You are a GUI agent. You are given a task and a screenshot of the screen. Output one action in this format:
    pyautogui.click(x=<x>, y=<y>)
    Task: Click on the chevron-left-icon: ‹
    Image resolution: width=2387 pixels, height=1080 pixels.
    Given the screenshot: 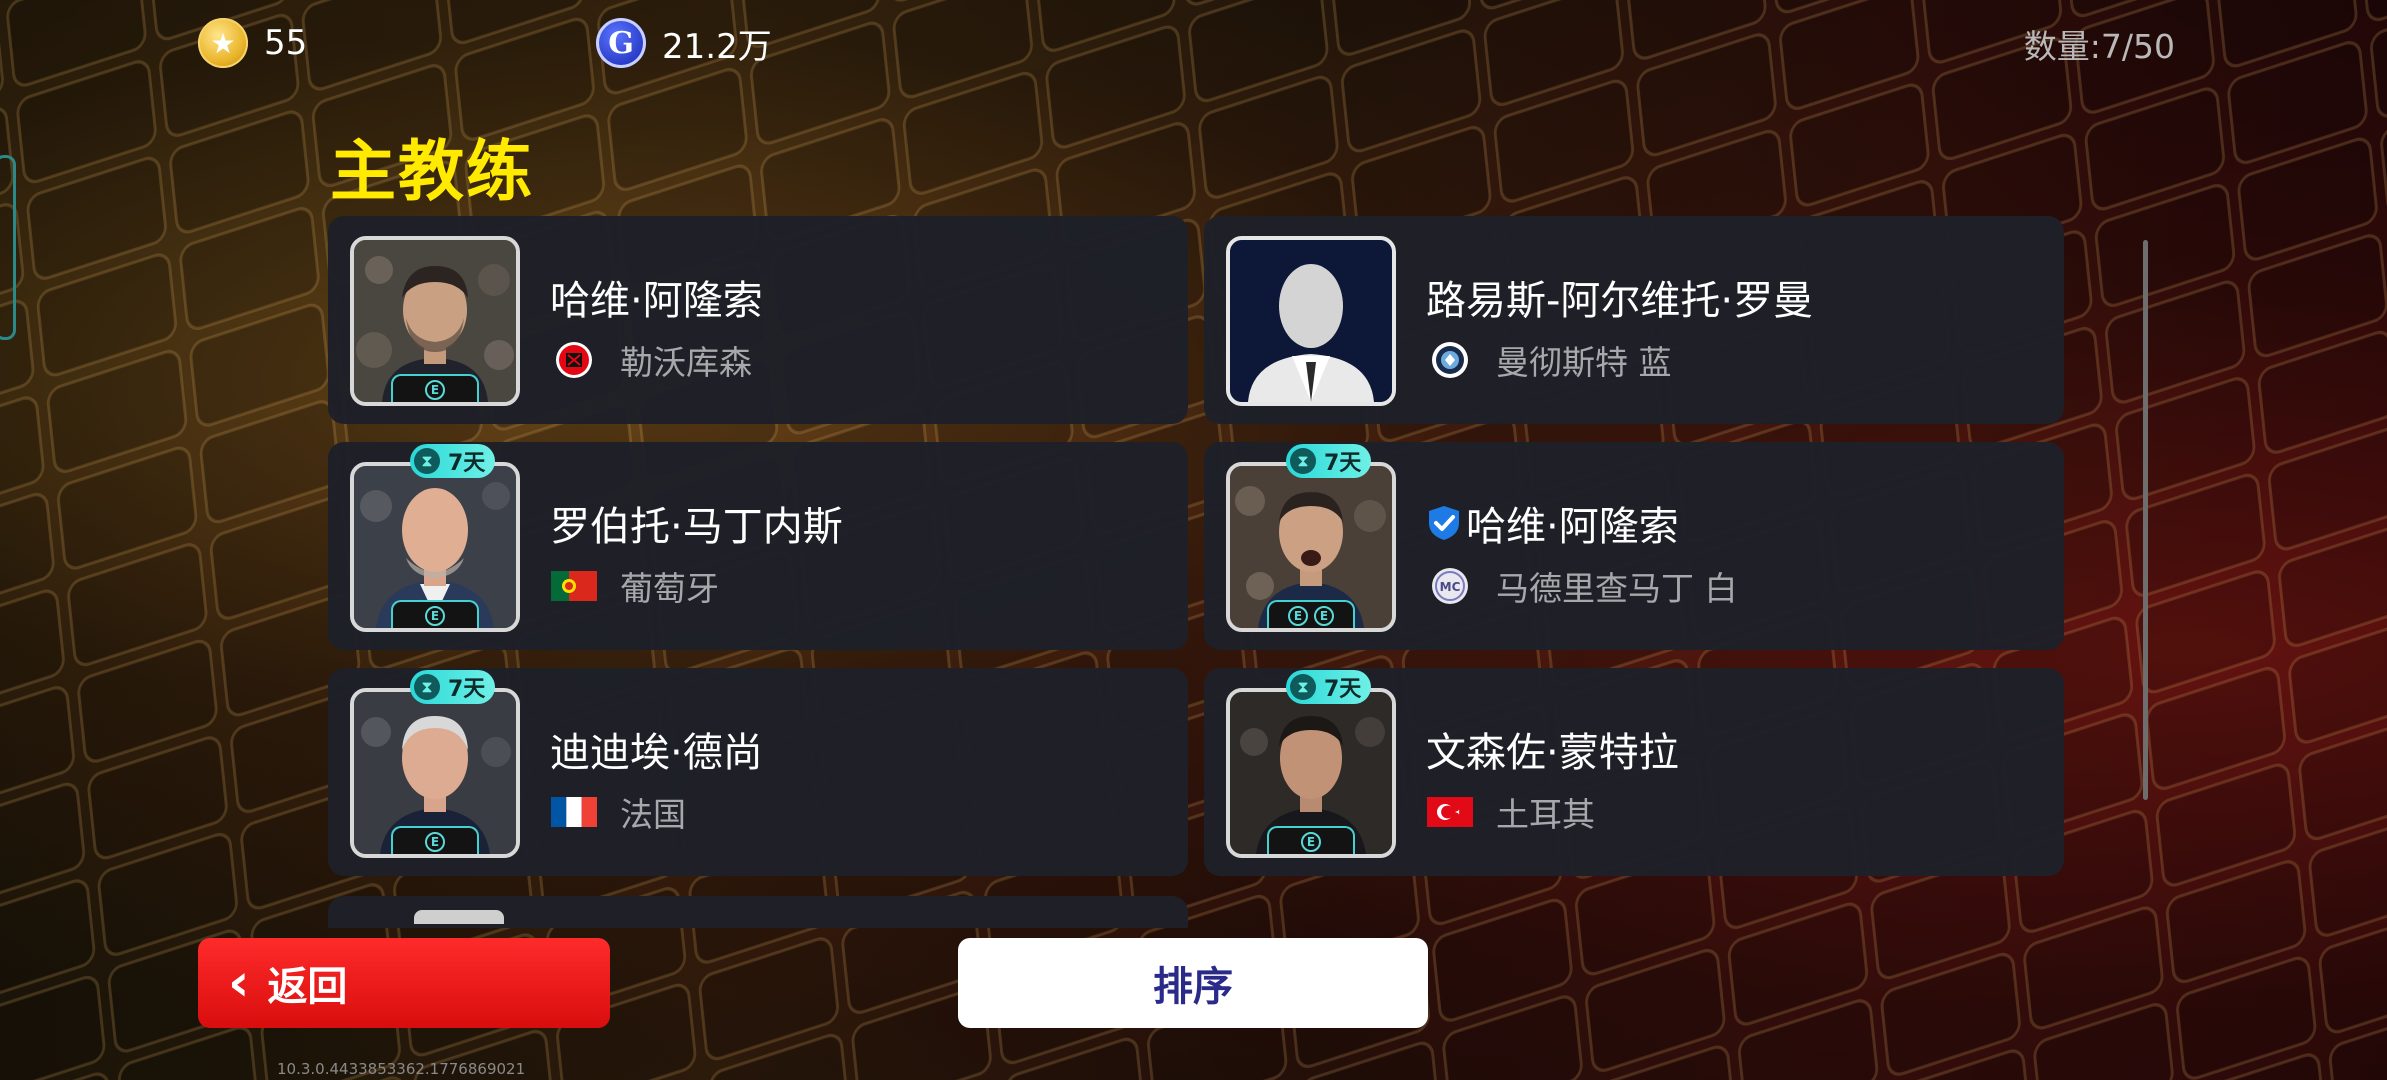 What is the action you would take?
    pyautogui.click(x=239, y=983)
    